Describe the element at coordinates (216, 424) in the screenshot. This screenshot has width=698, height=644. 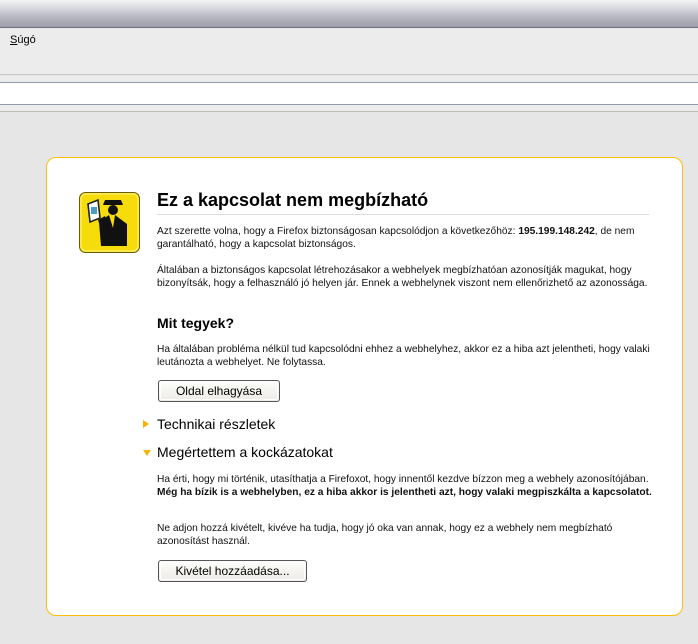
I see `technical-details-label: Technikai részletek` at that location.